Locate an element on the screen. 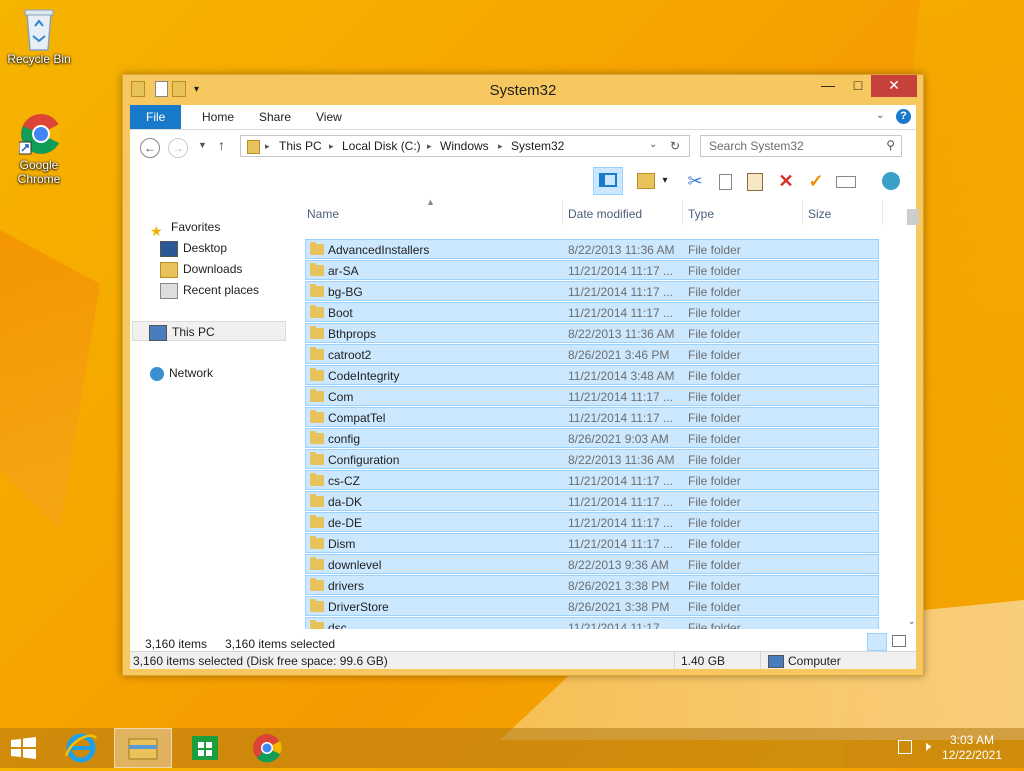  table-row: Com 11/21/2014 11:17 ... File folder is located at coordinates (592, 396).